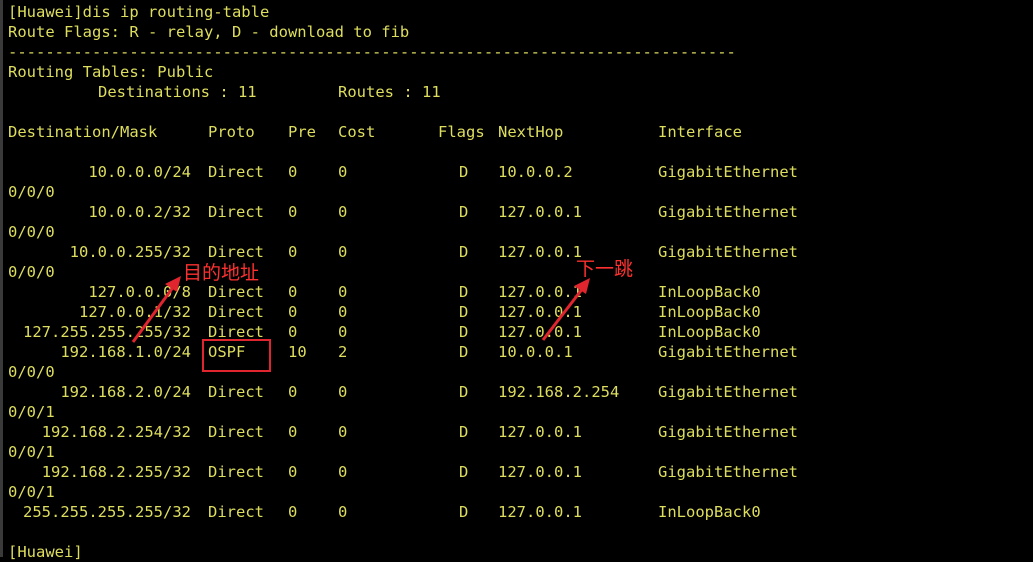 Image resolution: width=1033 pixels, height=562 pixels. What do you see at coordinates (156, 309) in the screenshot?
I see `dest-arrow` at bounding box center [156, 309].